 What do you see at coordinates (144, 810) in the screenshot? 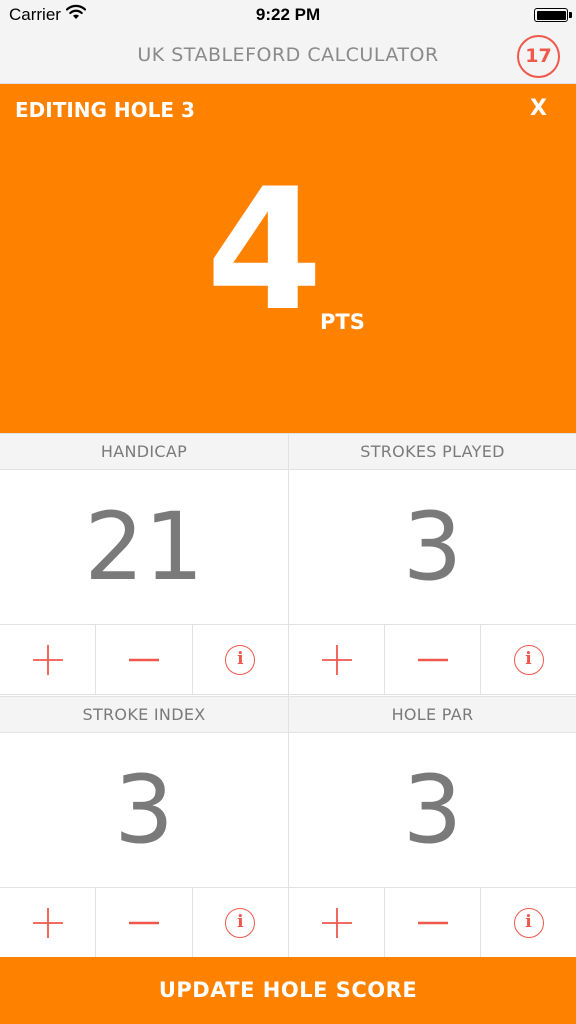
I see `stroke-index-value: 3` at bounding box center [144, 810].